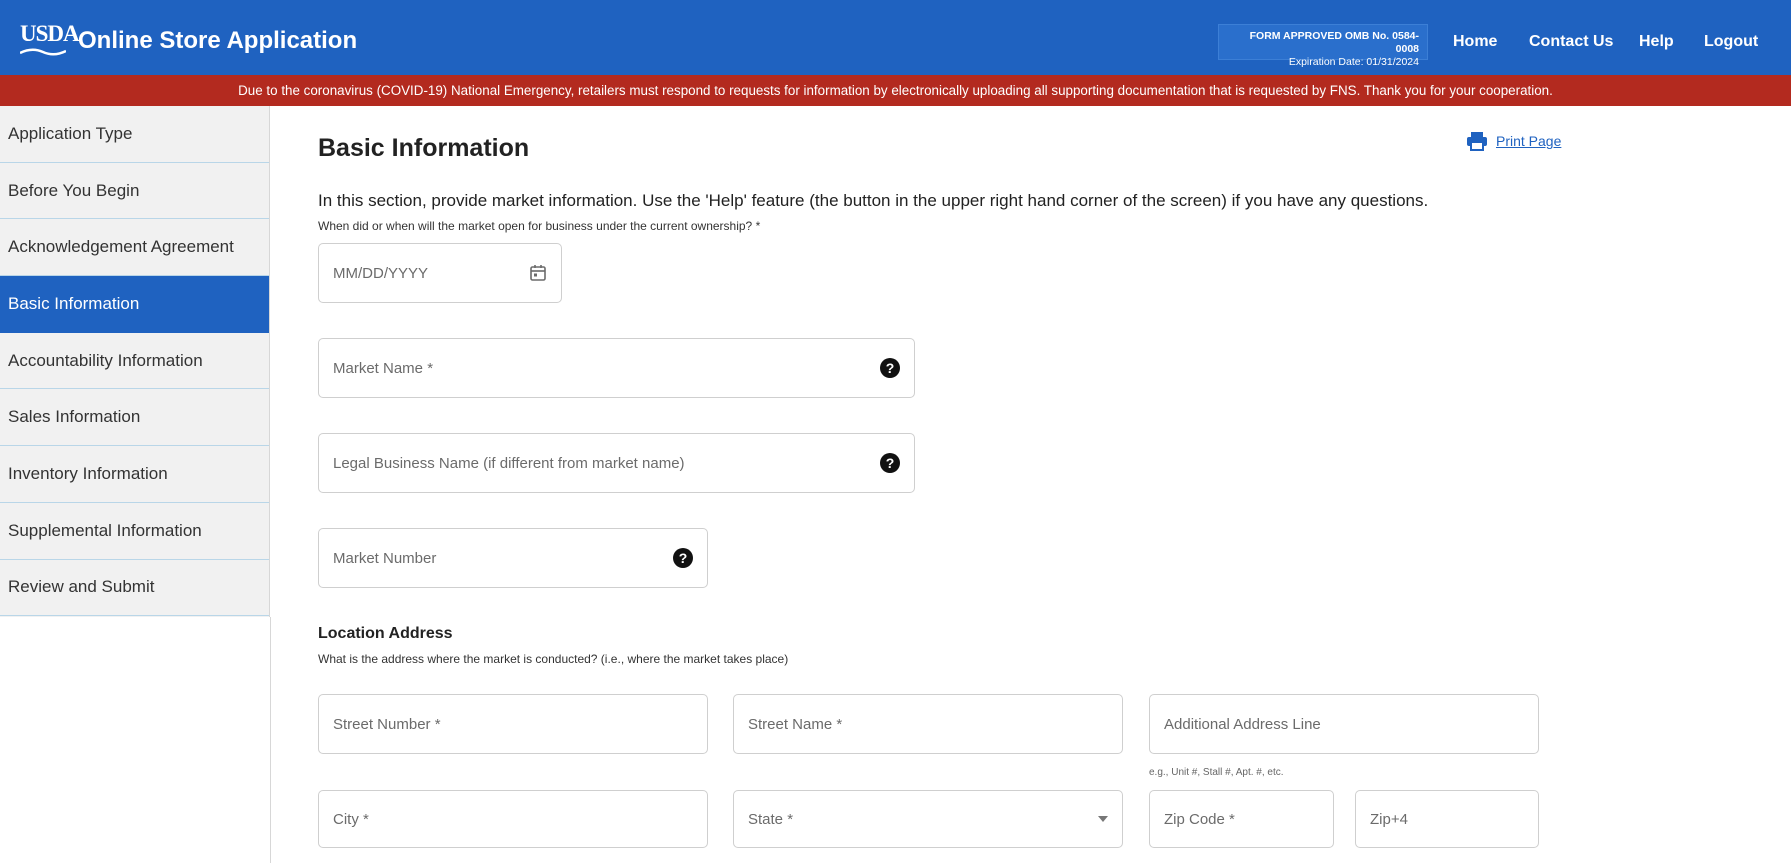  Describe the element at coordinates (683, 558) in the screenshot. I see `market-number-help-icon: ?` at that location.